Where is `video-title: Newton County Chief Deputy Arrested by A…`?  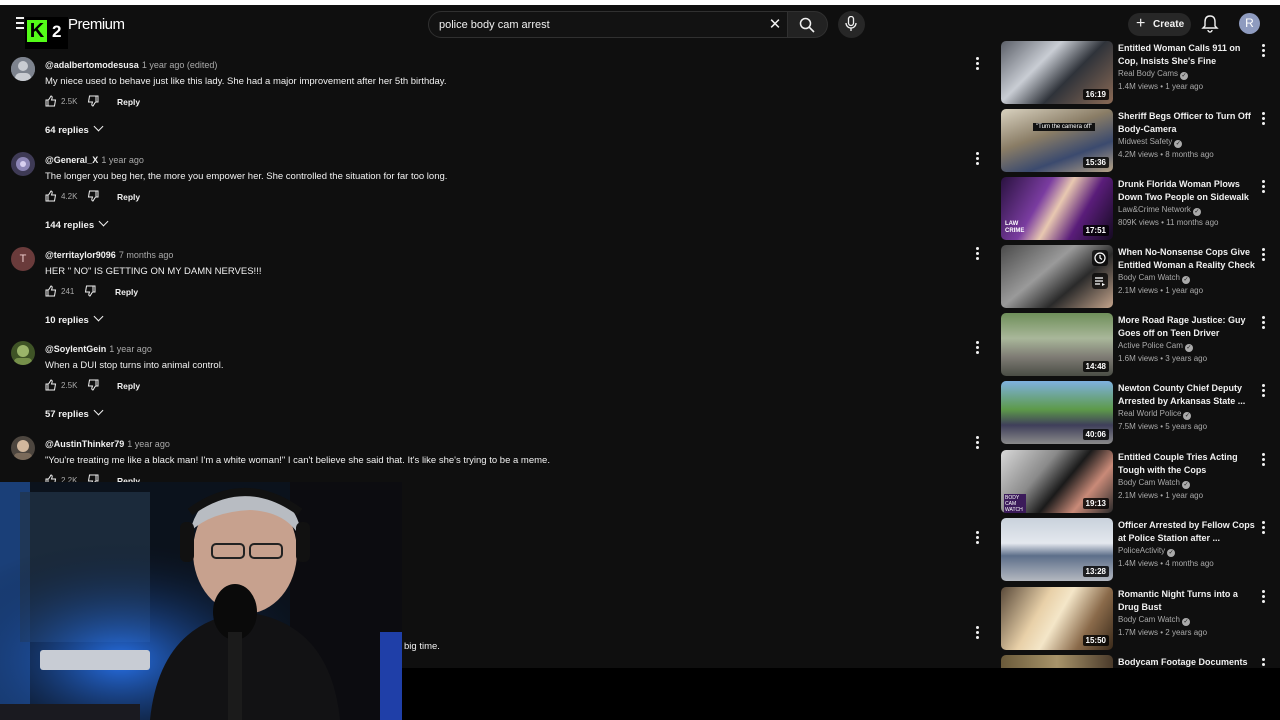
video-title: Newton County Chief Deputy Arrested by A… is located at coordinates (1188, 395).